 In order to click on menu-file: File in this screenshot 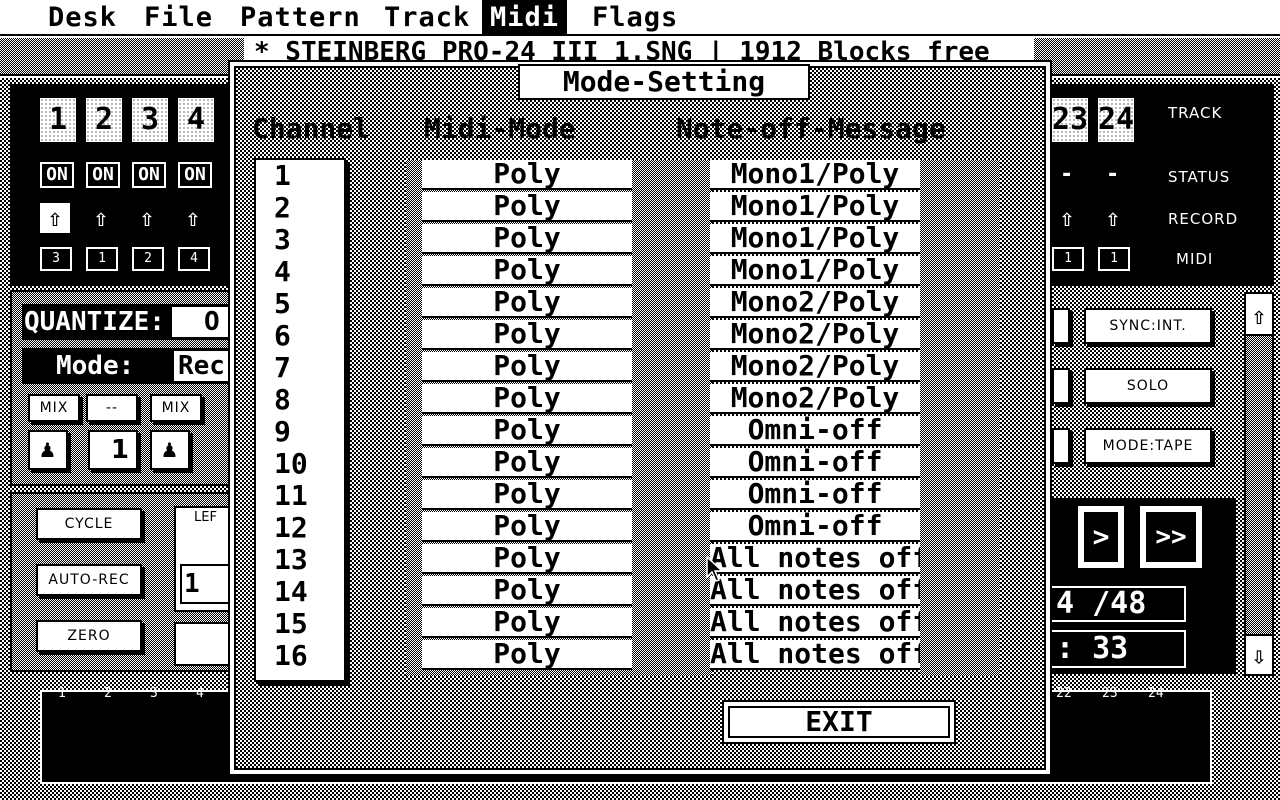, I will do `click(178, 18)`.